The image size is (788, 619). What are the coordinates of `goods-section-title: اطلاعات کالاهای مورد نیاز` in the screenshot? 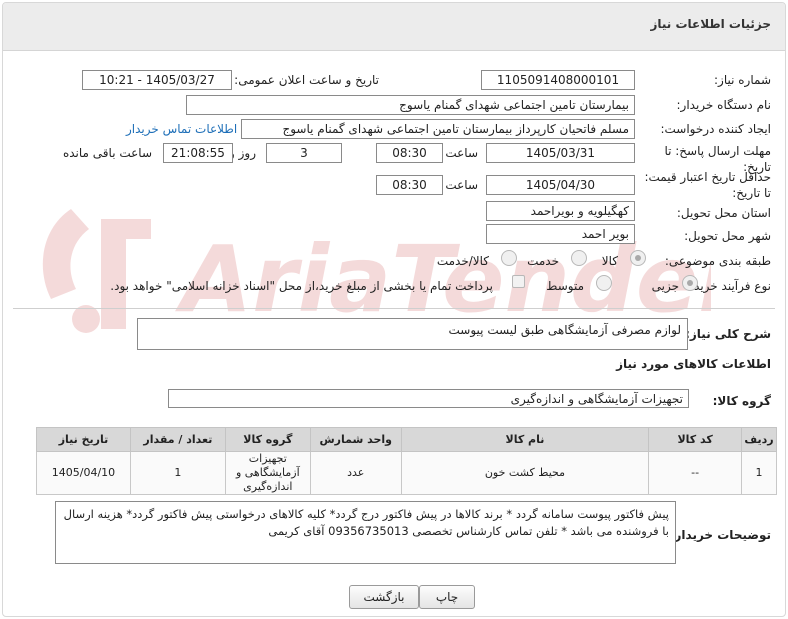 It's located at (693, 364).